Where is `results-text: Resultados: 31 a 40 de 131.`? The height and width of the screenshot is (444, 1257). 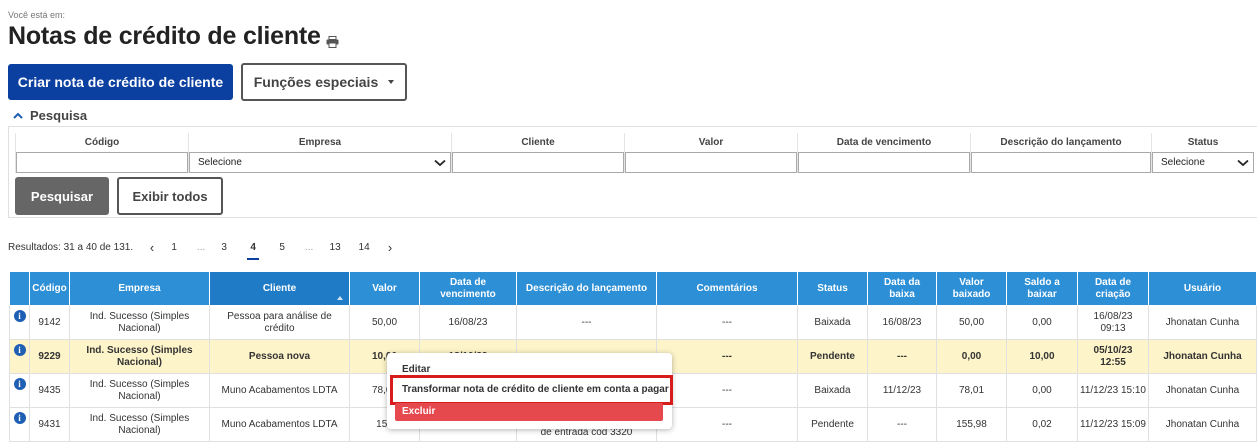
results-text: Resultados: 31 a 40 de 131. is located at coordinates (71, 247).